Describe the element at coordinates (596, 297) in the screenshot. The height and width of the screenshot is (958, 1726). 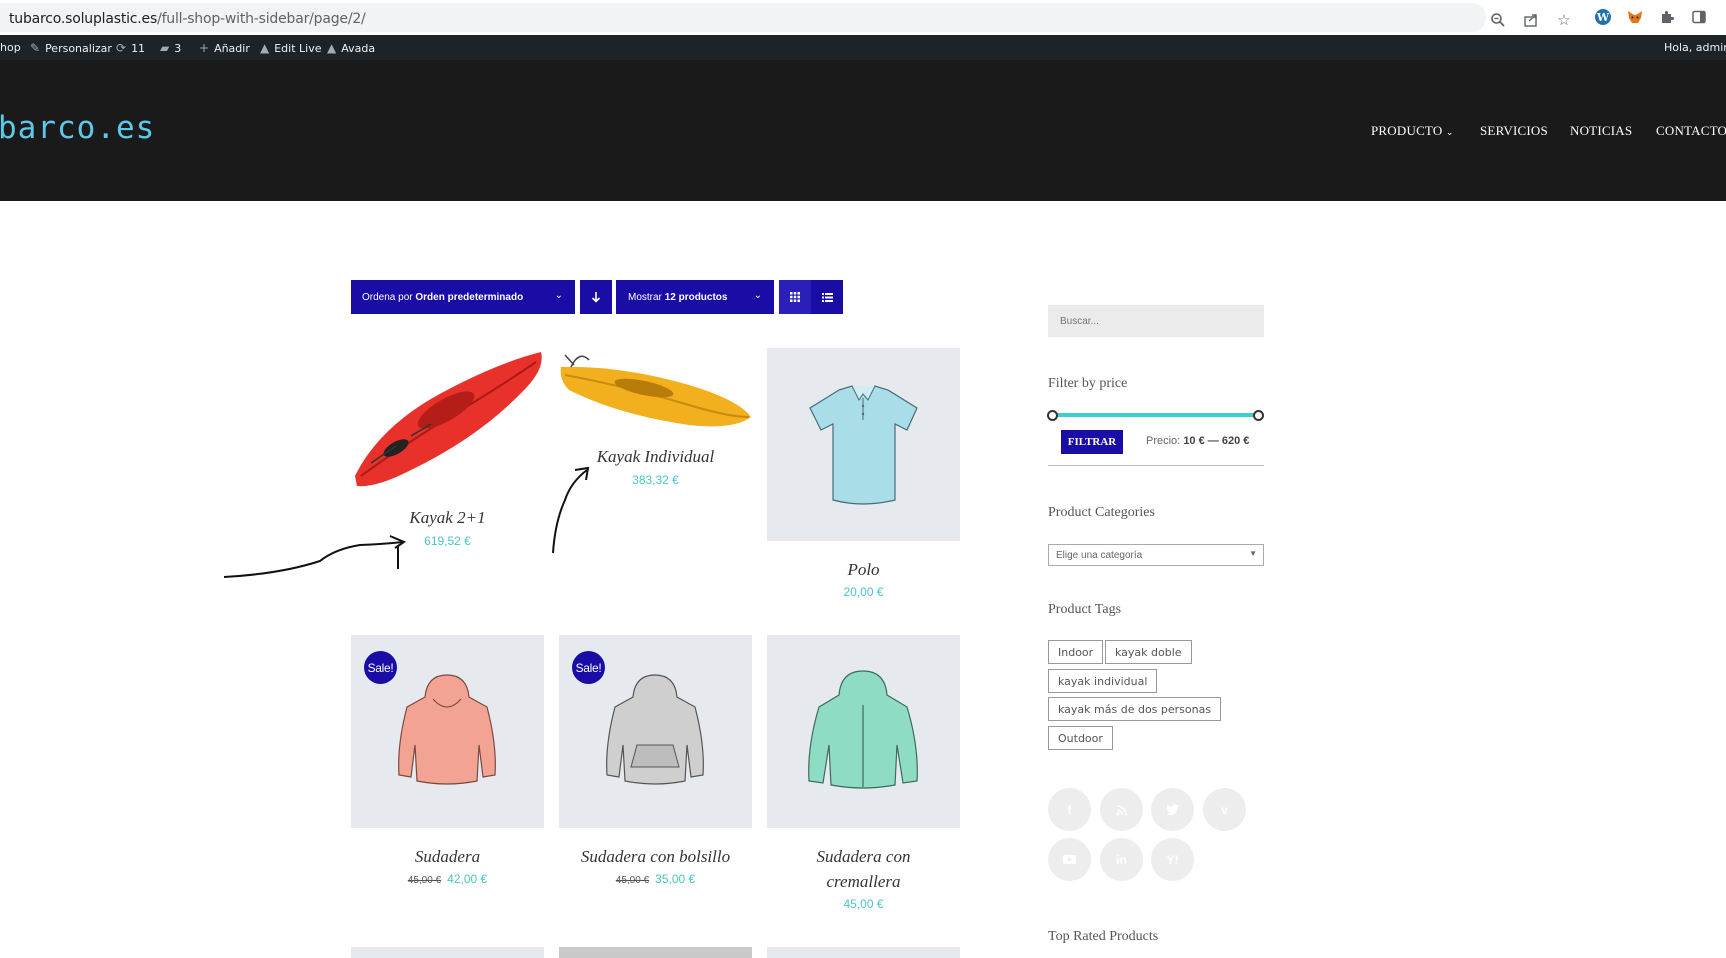
I see `sort-direction-button` at that location.